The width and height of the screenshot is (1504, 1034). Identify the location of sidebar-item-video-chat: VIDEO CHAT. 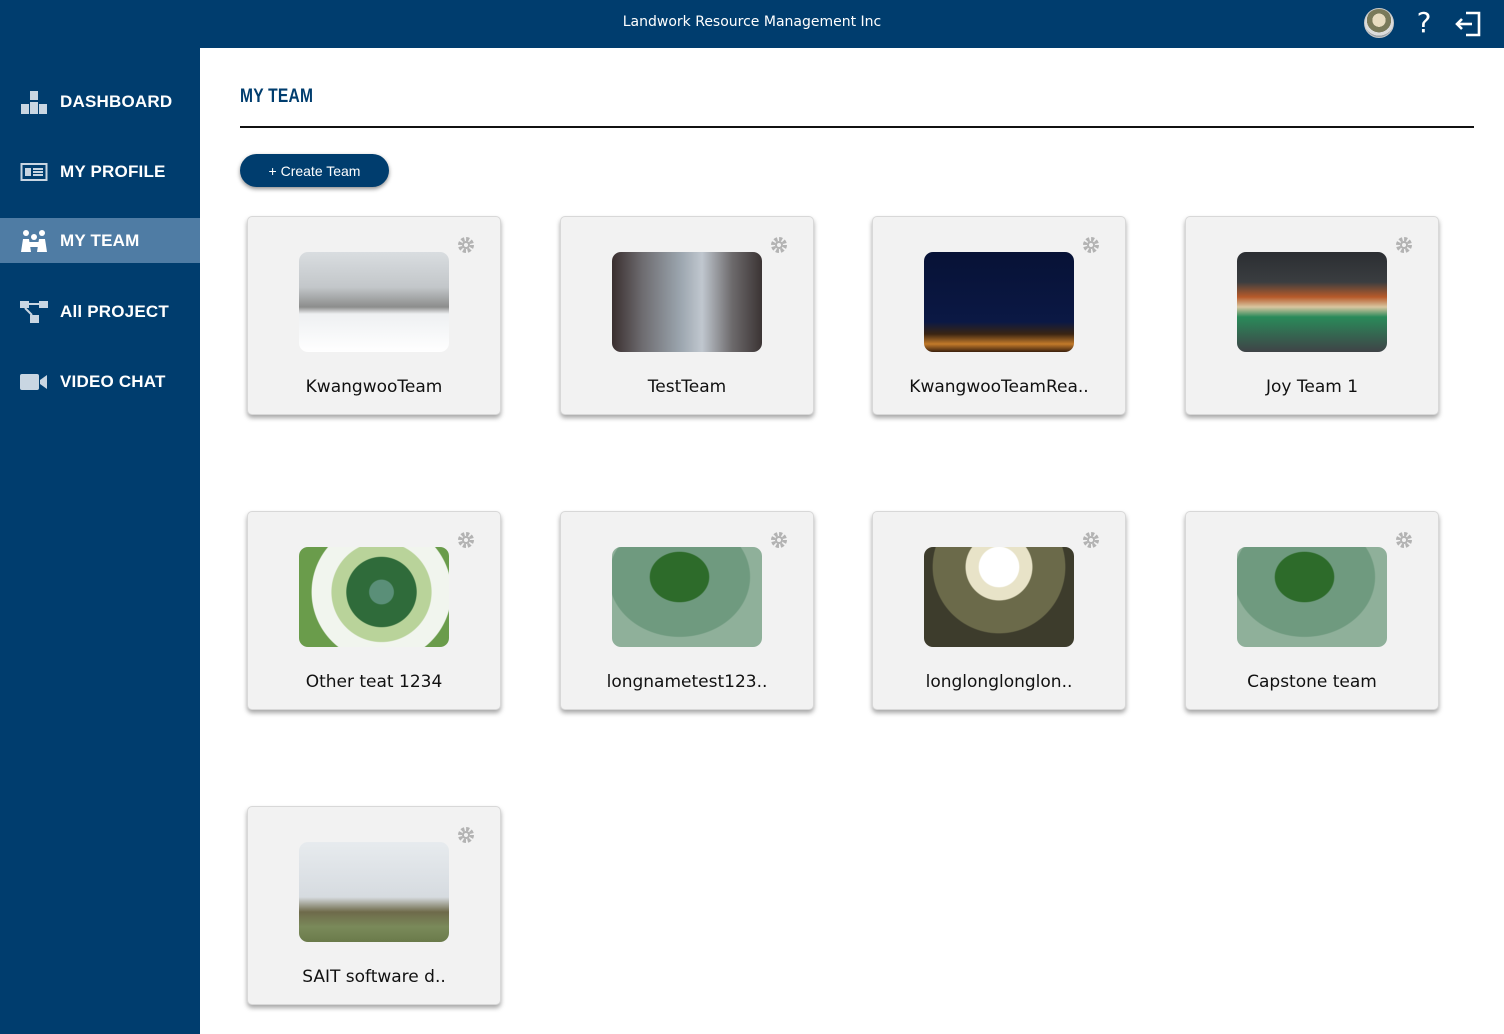
(100, 381).